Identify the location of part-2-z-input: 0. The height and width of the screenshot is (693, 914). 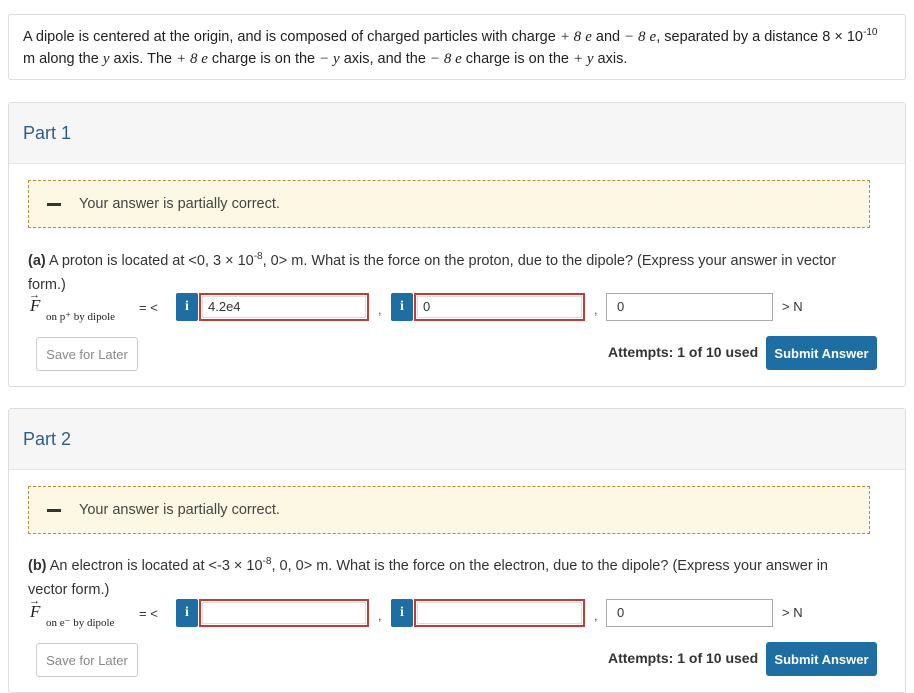
(689, 613).